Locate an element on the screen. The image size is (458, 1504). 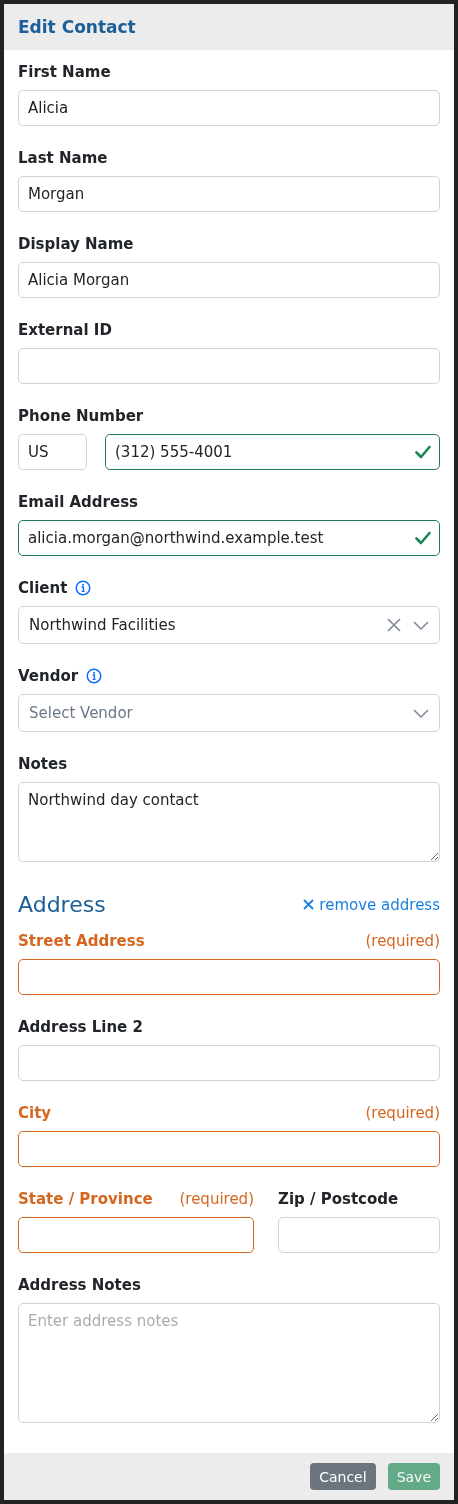
country-field: US is located at coordinates (52, 452).